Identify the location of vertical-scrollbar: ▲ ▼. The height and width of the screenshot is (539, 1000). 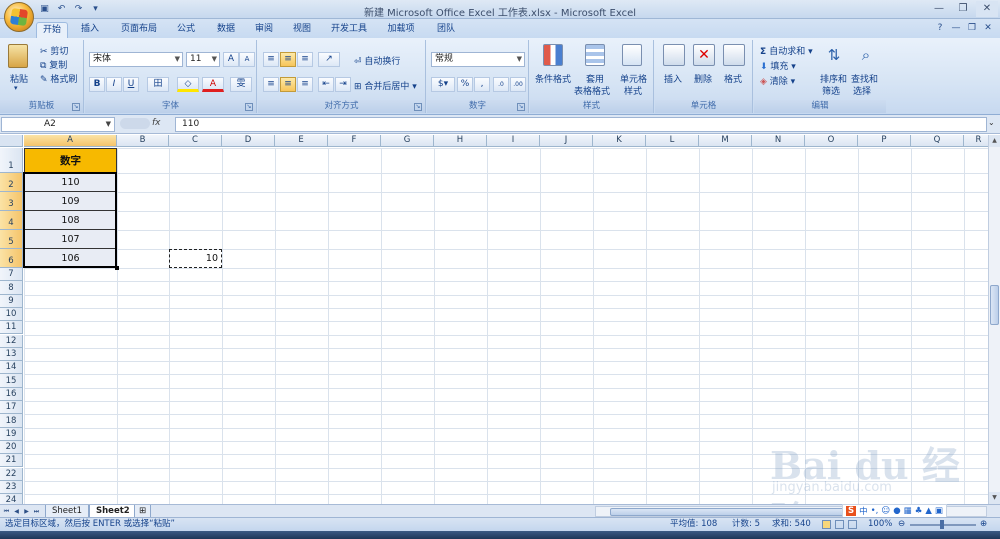
(994, 319).